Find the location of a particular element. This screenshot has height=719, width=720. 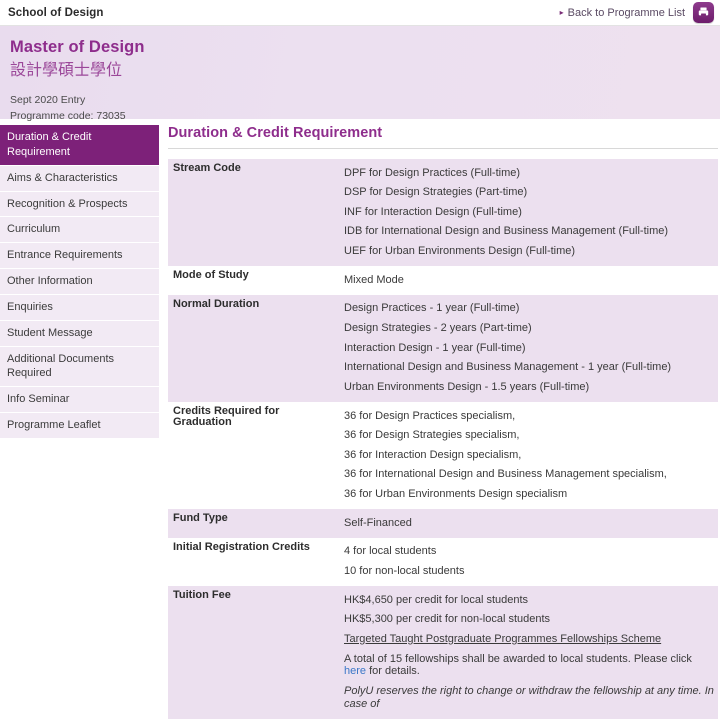

arrow-right-icon: ▸ is located at coordinates (561, 12).